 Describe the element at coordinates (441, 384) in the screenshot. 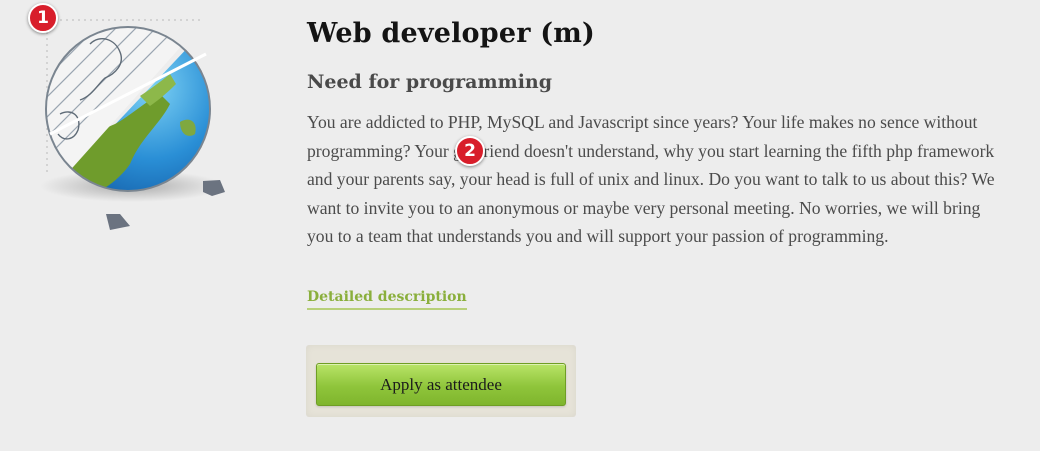

I see `apply-button: Apply as attendee` at that location.